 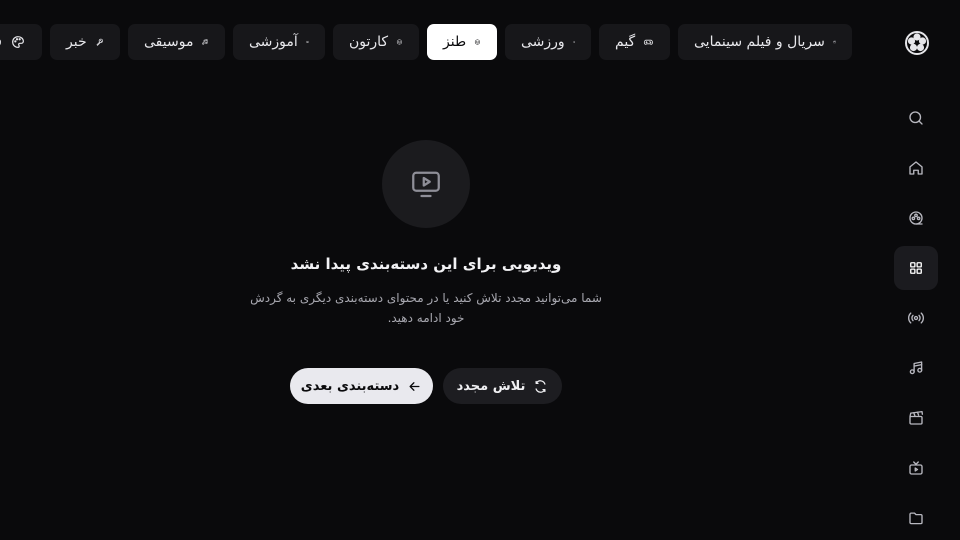 I want to click on refresh-icon, so click(x=540, y=386).